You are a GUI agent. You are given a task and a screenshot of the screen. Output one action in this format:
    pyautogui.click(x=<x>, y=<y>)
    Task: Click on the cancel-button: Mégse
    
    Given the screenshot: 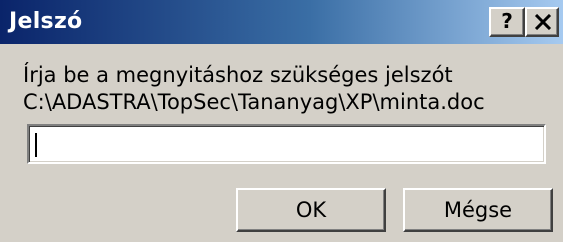 What is the action you would take?
    pyautogui.click(x=478, y=210)
    